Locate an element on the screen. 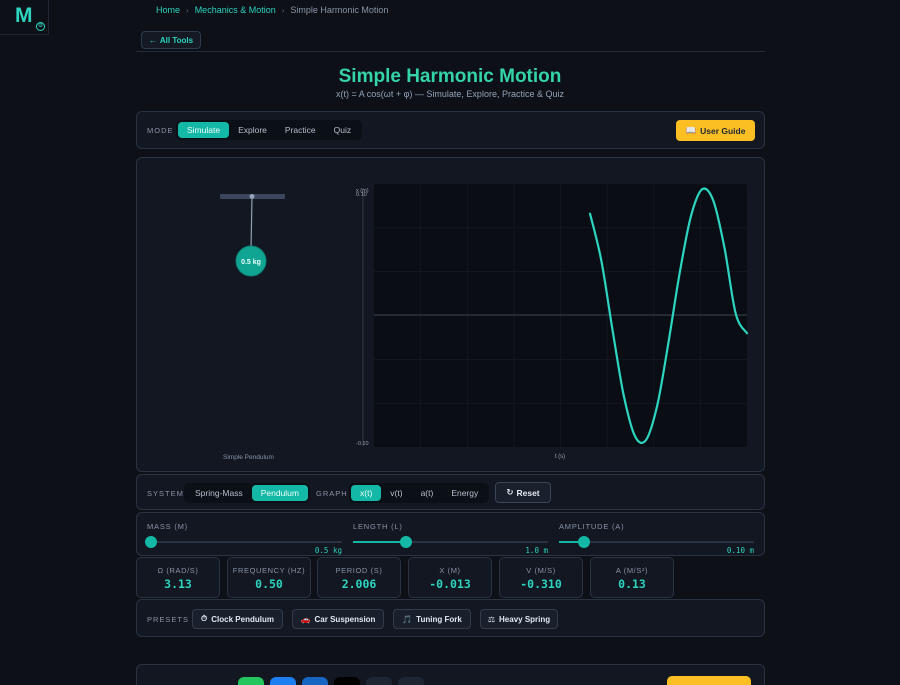 The image size is (900, 685). preset-heavy-spring-button: ⚖ Heavy Spring is located at coordinates (519, 619).